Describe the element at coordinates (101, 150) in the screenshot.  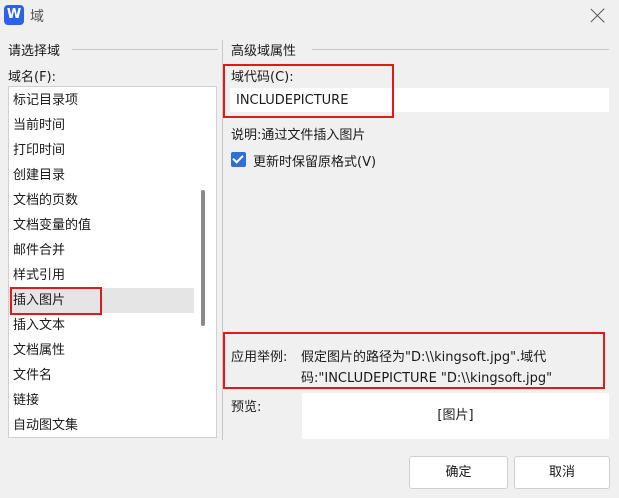
I see `list-item: 打印时间` at that location.